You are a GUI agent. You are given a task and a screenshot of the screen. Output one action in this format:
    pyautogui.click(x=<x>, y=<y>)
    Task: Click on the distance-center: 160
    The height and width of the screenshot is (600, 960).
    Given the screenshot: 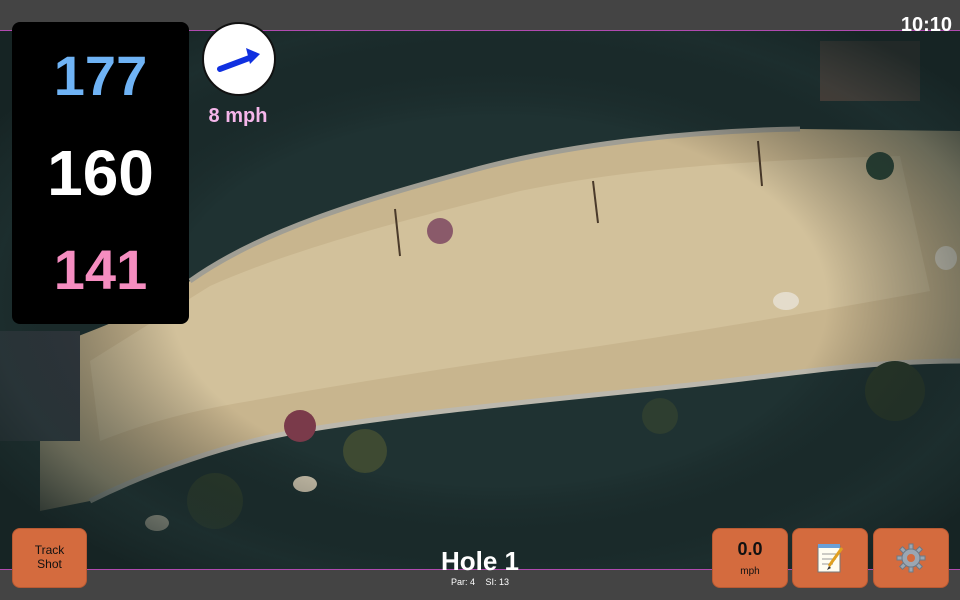 What is the action you would take?
    pyautogui.click(x=100, y=172)
    